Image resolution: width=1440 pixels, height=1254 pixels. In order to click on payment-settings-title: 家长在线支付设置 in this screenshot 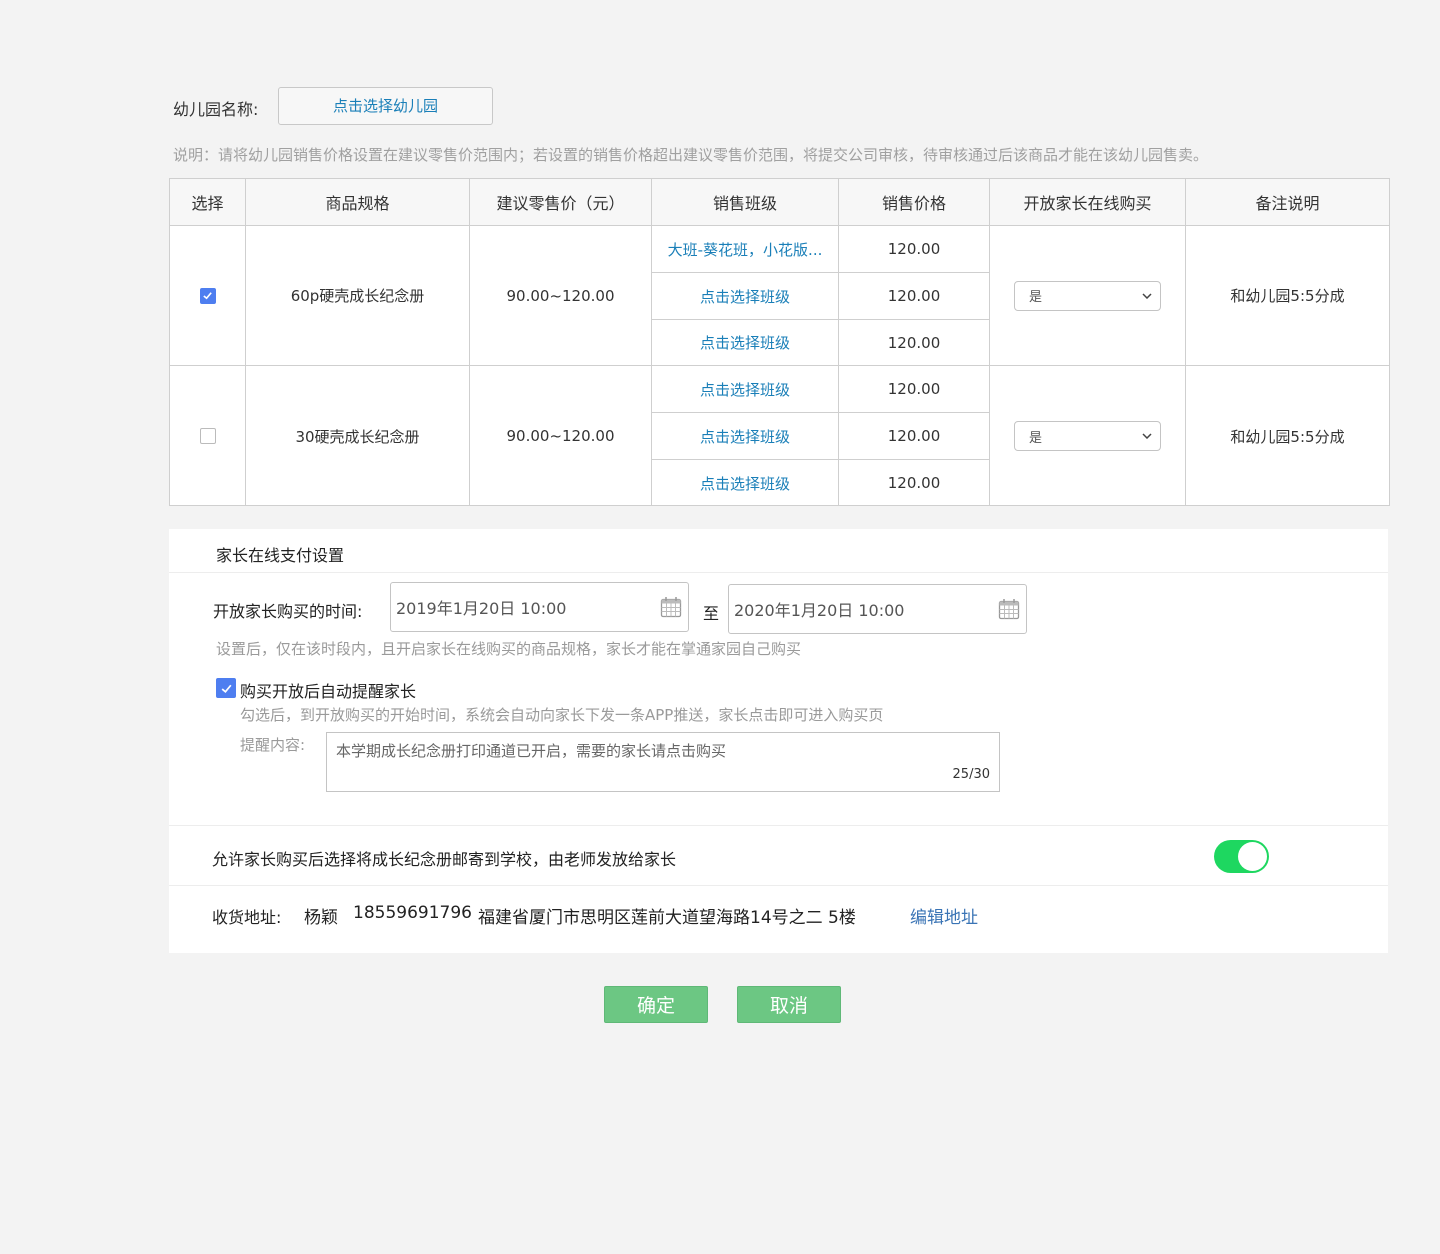, I will do `click(280, 555)`.